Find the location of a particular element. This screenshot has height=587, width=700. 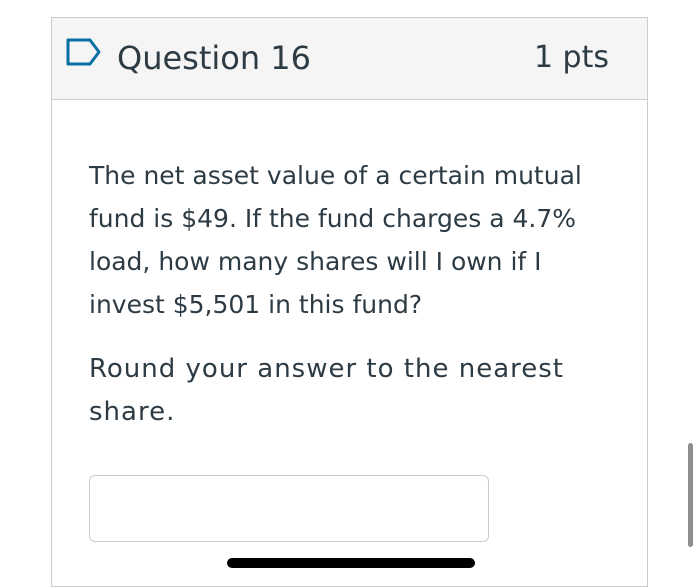

question-title: Question 16 is located at coordinates (214, 58).